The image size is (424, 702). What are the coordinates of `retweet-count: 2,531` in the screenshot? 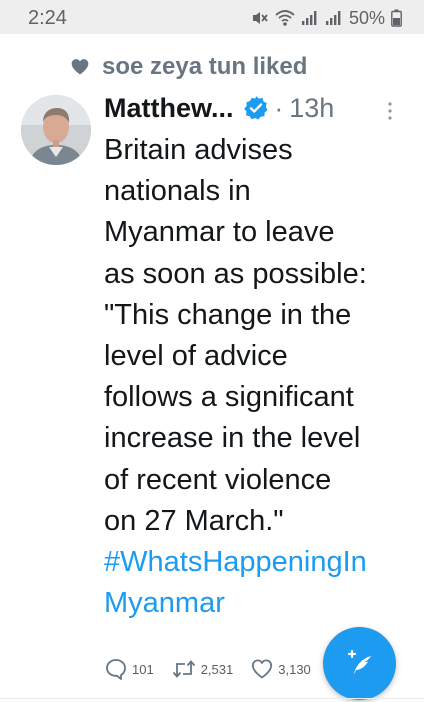 It's located at (217, 669).